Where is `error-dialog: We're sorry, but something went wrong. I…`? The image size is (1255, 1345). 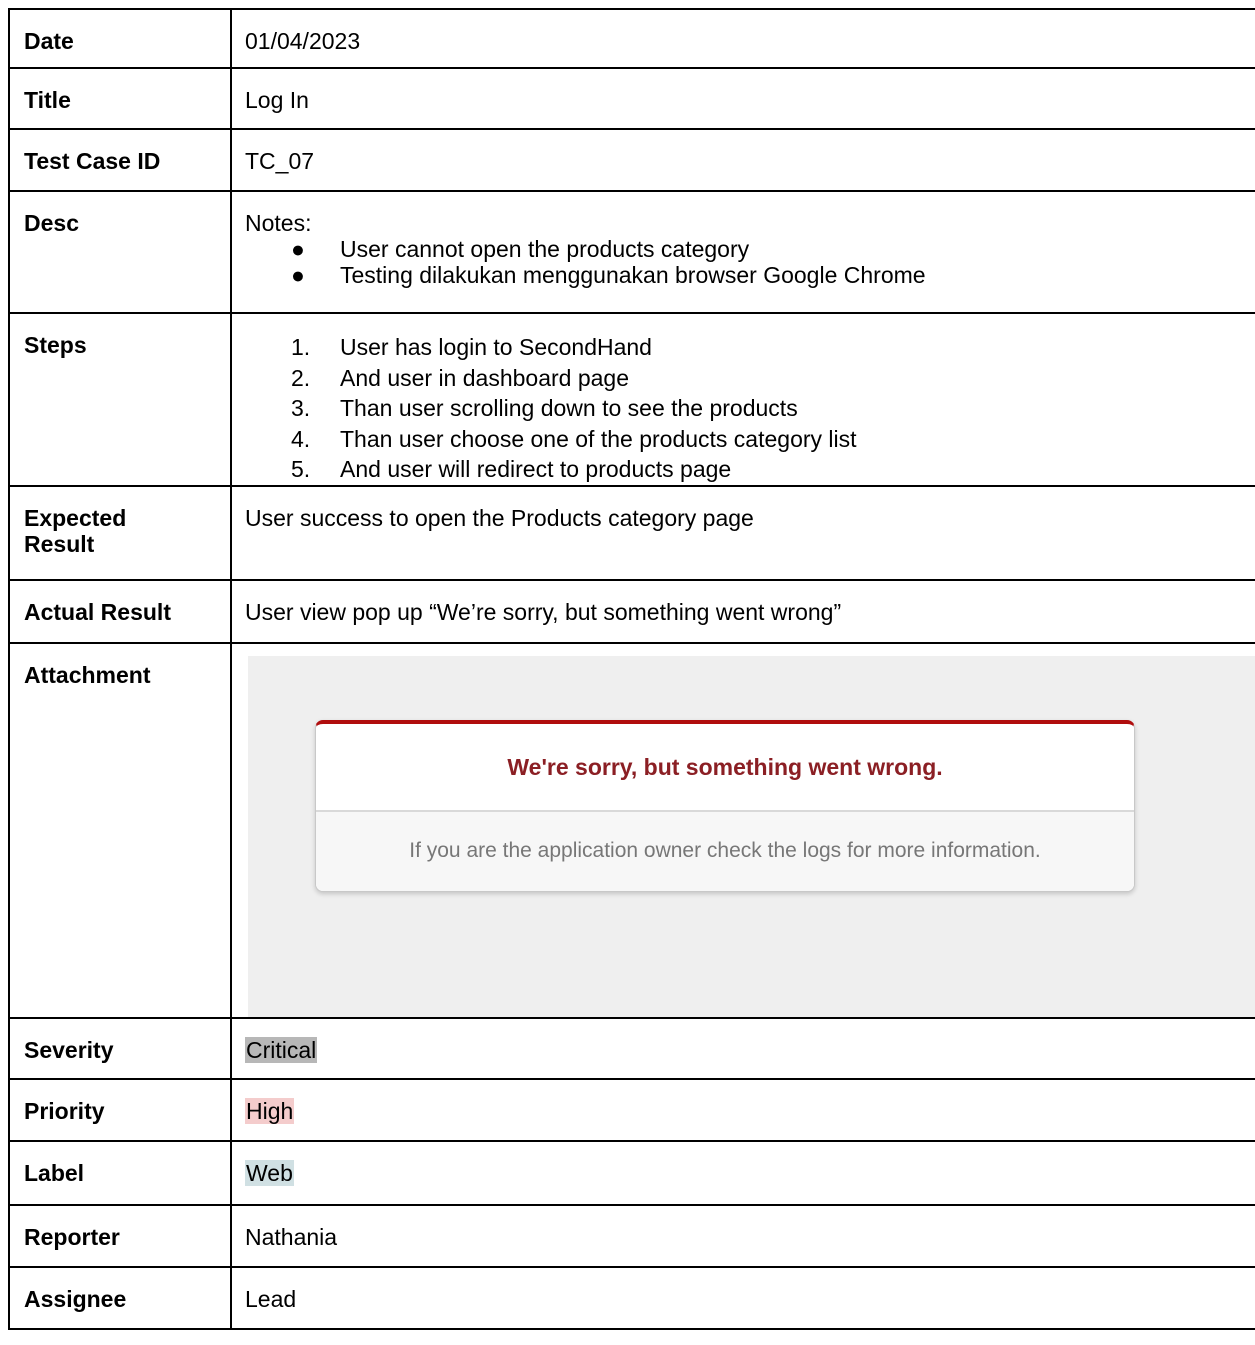
error-dialog: We're sorry, but something went wrong. I… is located at coordinates (725, 805).